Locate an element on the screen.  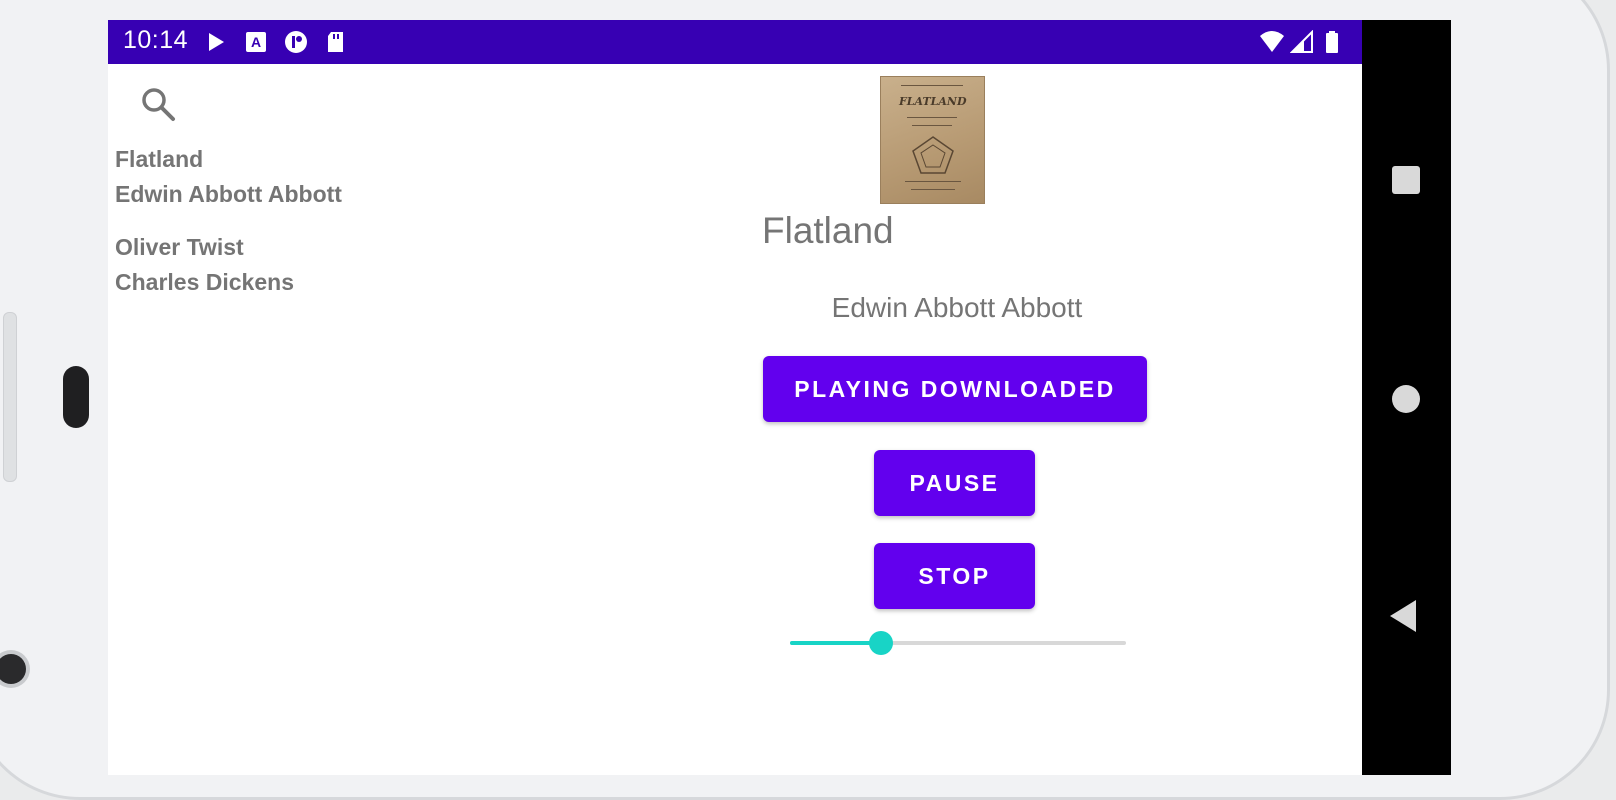
play-icon is located at coordinates (216, 42).